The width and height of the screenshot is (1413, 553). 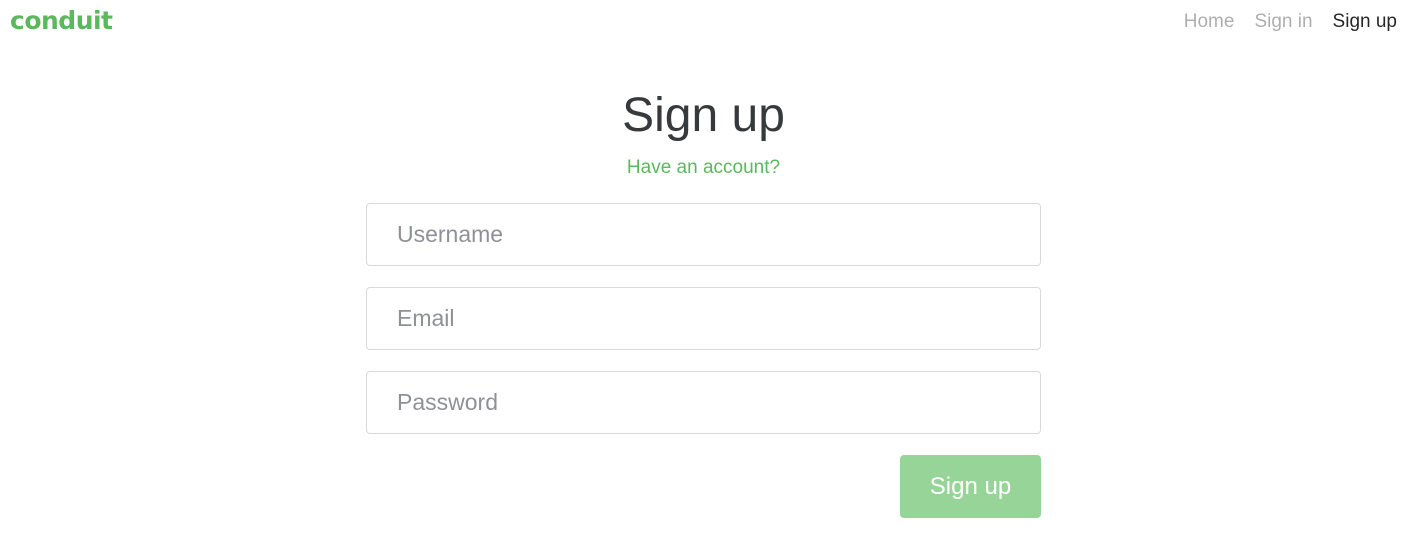 I want to click on brand-logo: conduit, so click(x=61, y=21).